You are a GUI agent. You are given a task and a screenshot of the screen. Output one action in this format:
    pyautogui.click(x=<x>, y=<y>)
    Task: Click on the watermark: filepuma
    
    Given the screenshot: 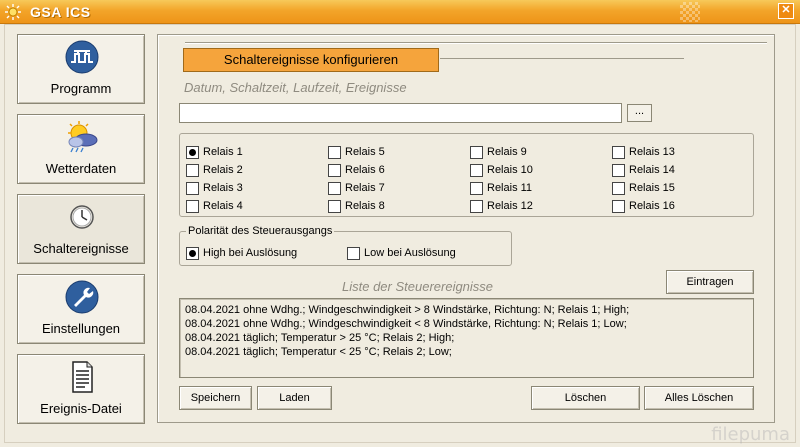 What is the action you would take?
    pyautogui.click(x=750, y=434)
    